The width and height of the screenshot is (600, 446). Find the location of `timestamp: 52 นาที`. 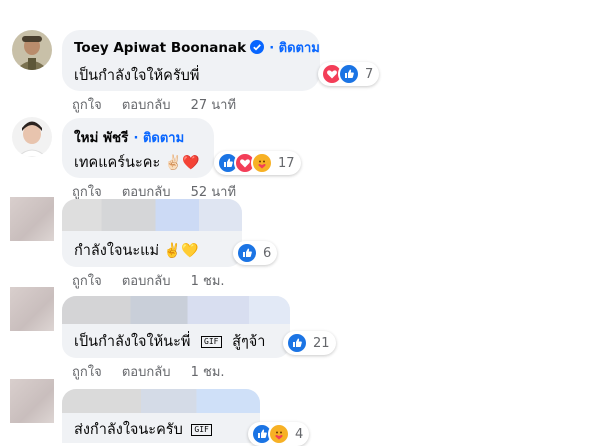

timestamp: 52 นาที is located at coordinates (213, 192).